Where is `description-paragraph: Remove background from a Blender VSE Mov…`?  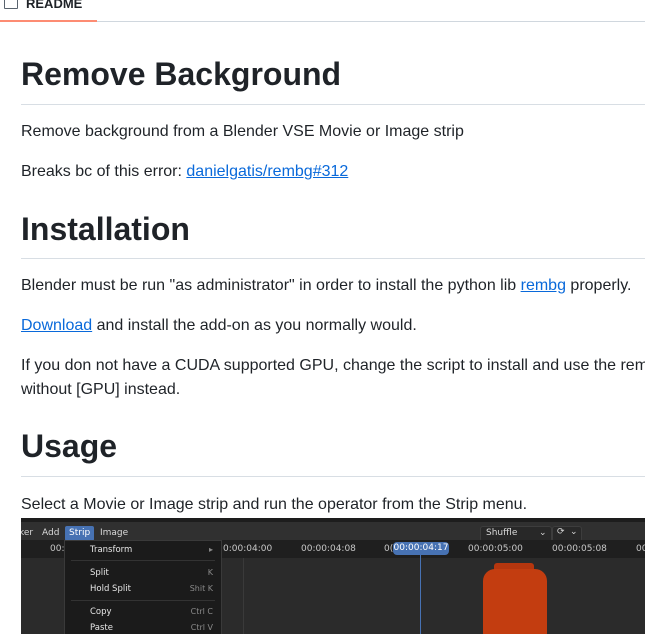
description-paragraph: Remove background from a Blender VSE Mov… is located at coordinates (242, 131).